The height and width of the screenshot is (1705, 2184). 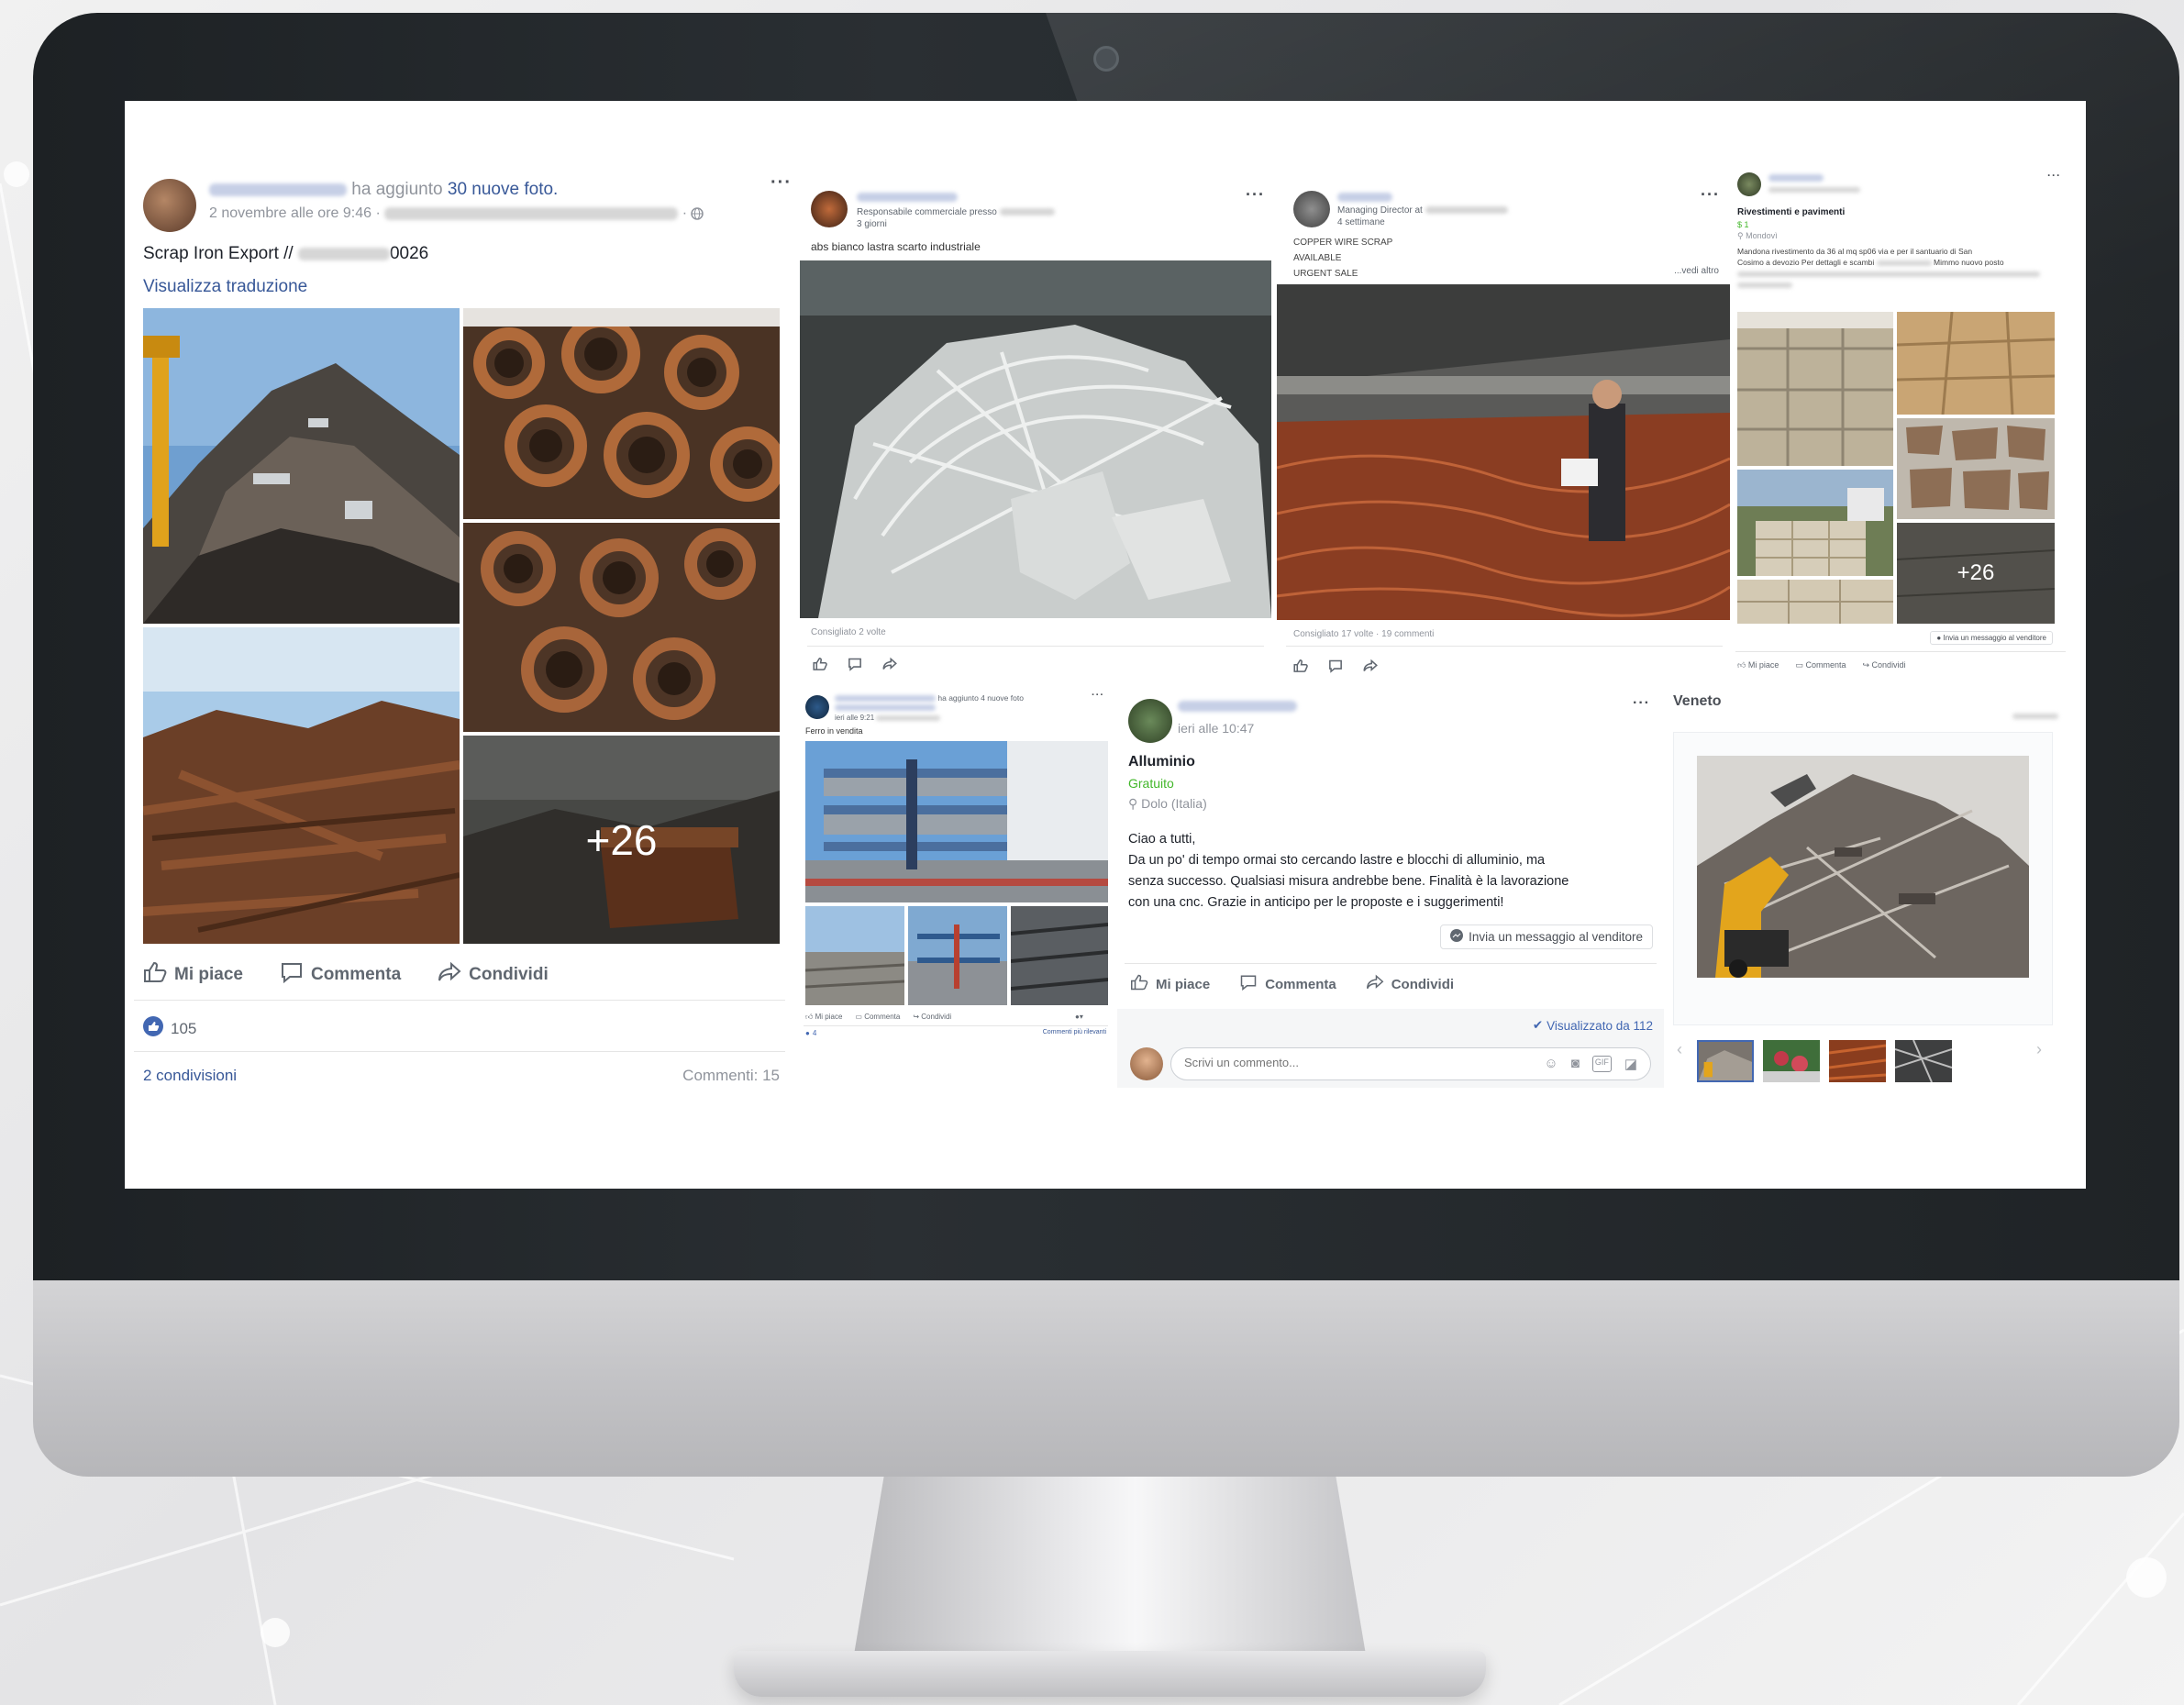 I want to click on translate-link: Visualizza traduzione, so click(x=225, y=287).